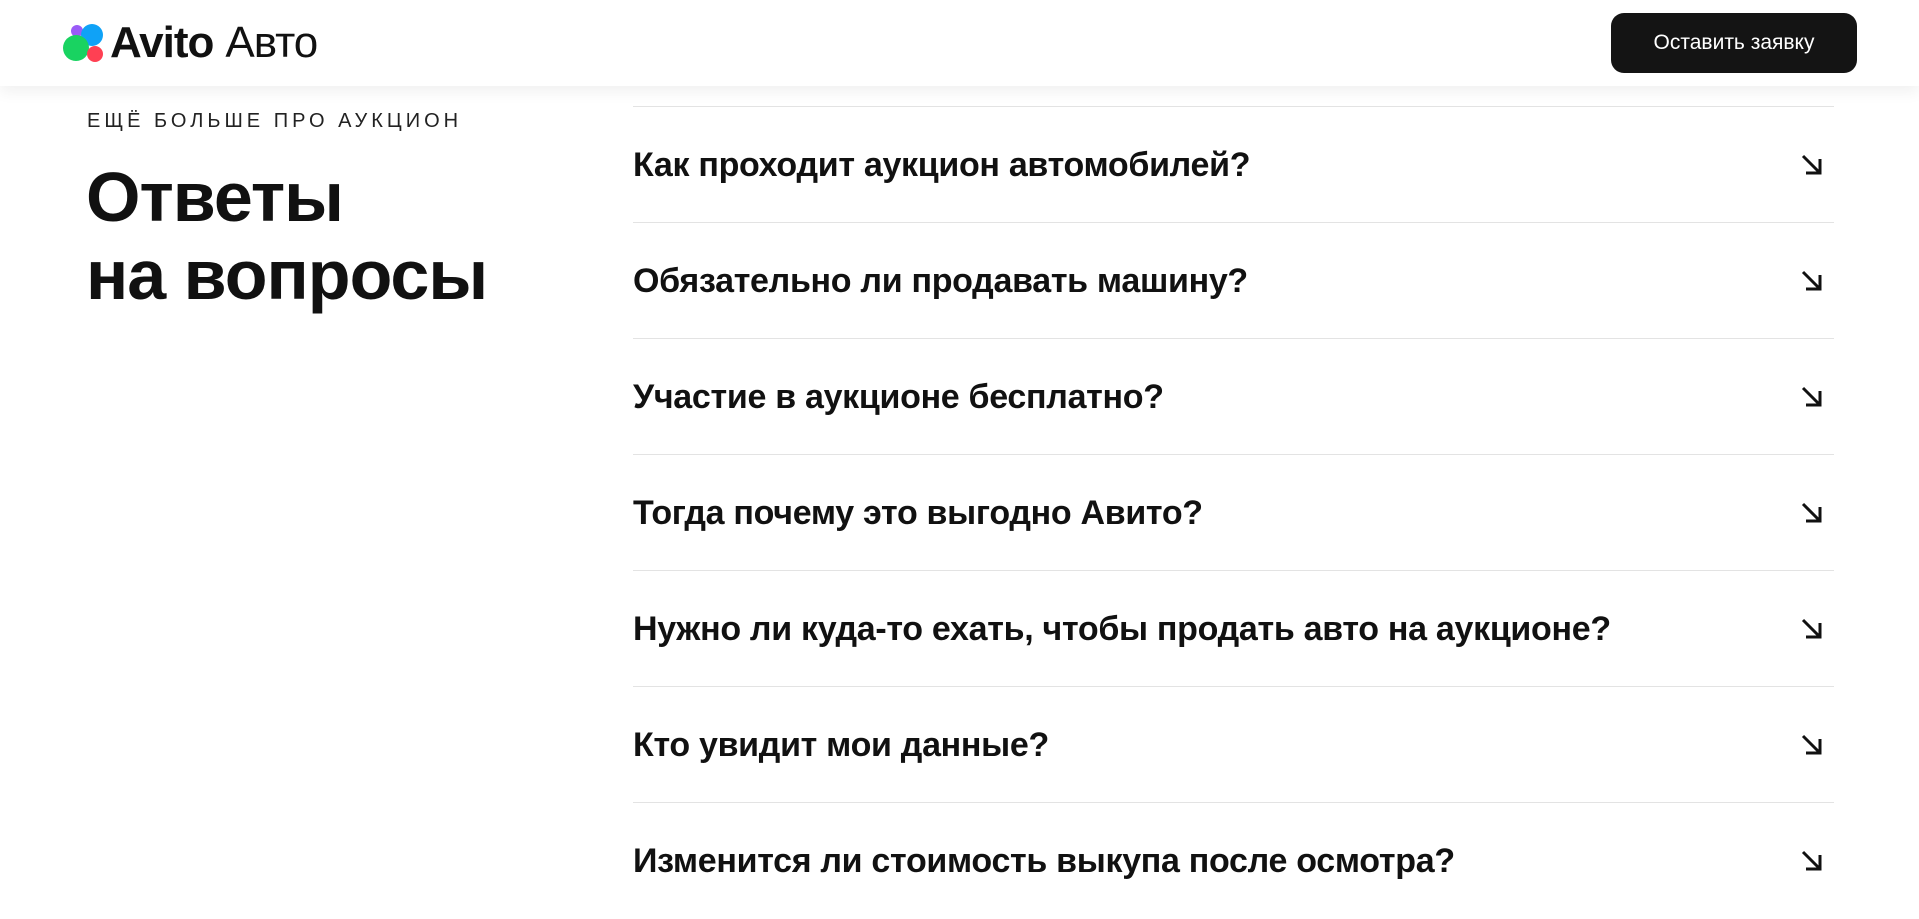 This screenshot has width=1919, height=919. What do you see at coordinates (287, 275) in the screenshot?
I see `faq-title-line-2: на вопросы` at bounding box center [287, 275].